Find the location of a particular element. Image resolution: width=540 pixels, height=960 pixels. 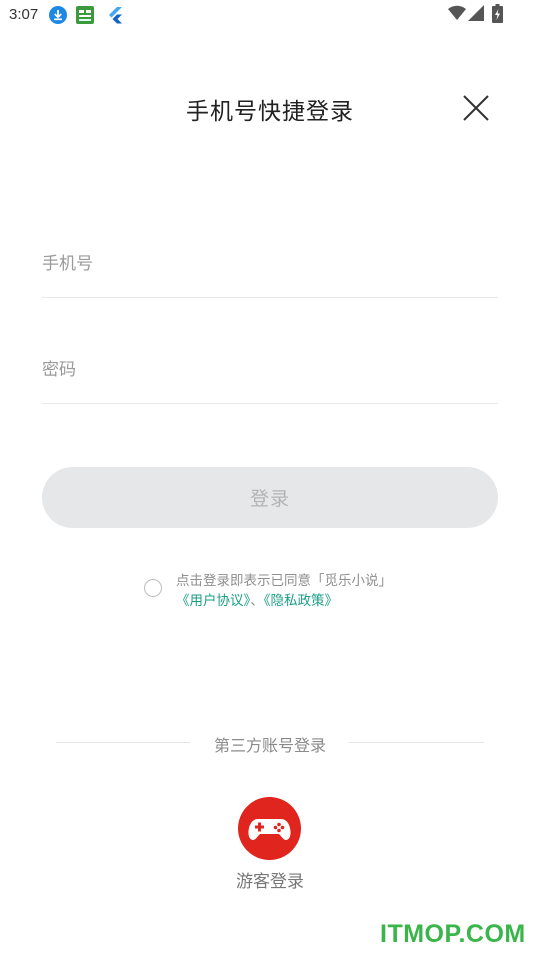

status-time: 3:07 is located at coordinates (24, 14).